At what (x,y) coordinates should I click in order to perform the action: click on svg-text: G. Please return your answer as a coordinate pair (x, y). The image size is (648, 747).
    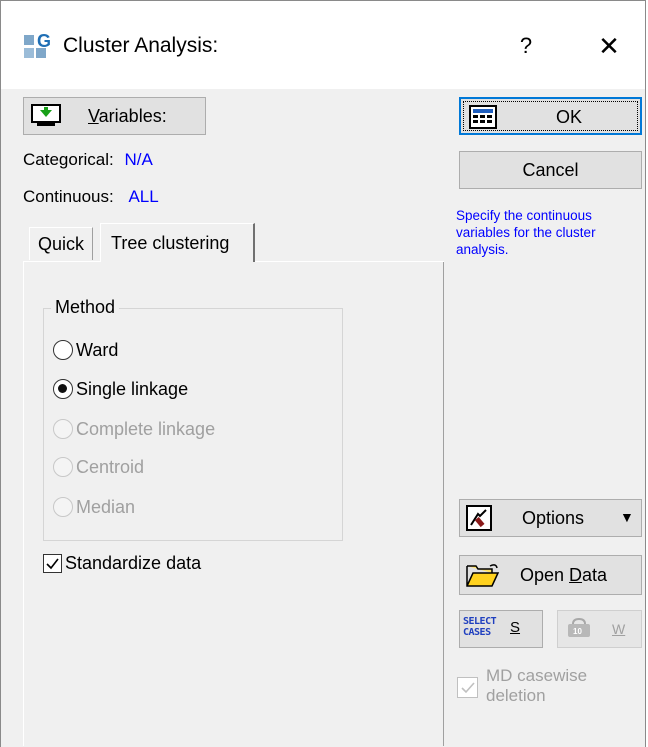
    Looking at the image, I should click on (44, 41).